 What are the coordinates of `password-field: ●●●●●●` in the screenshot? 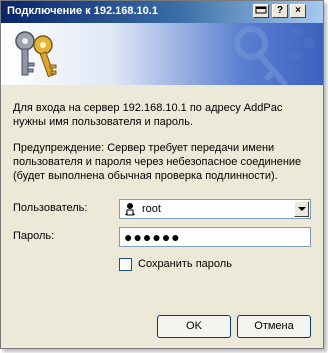 It's located at (215, 237).